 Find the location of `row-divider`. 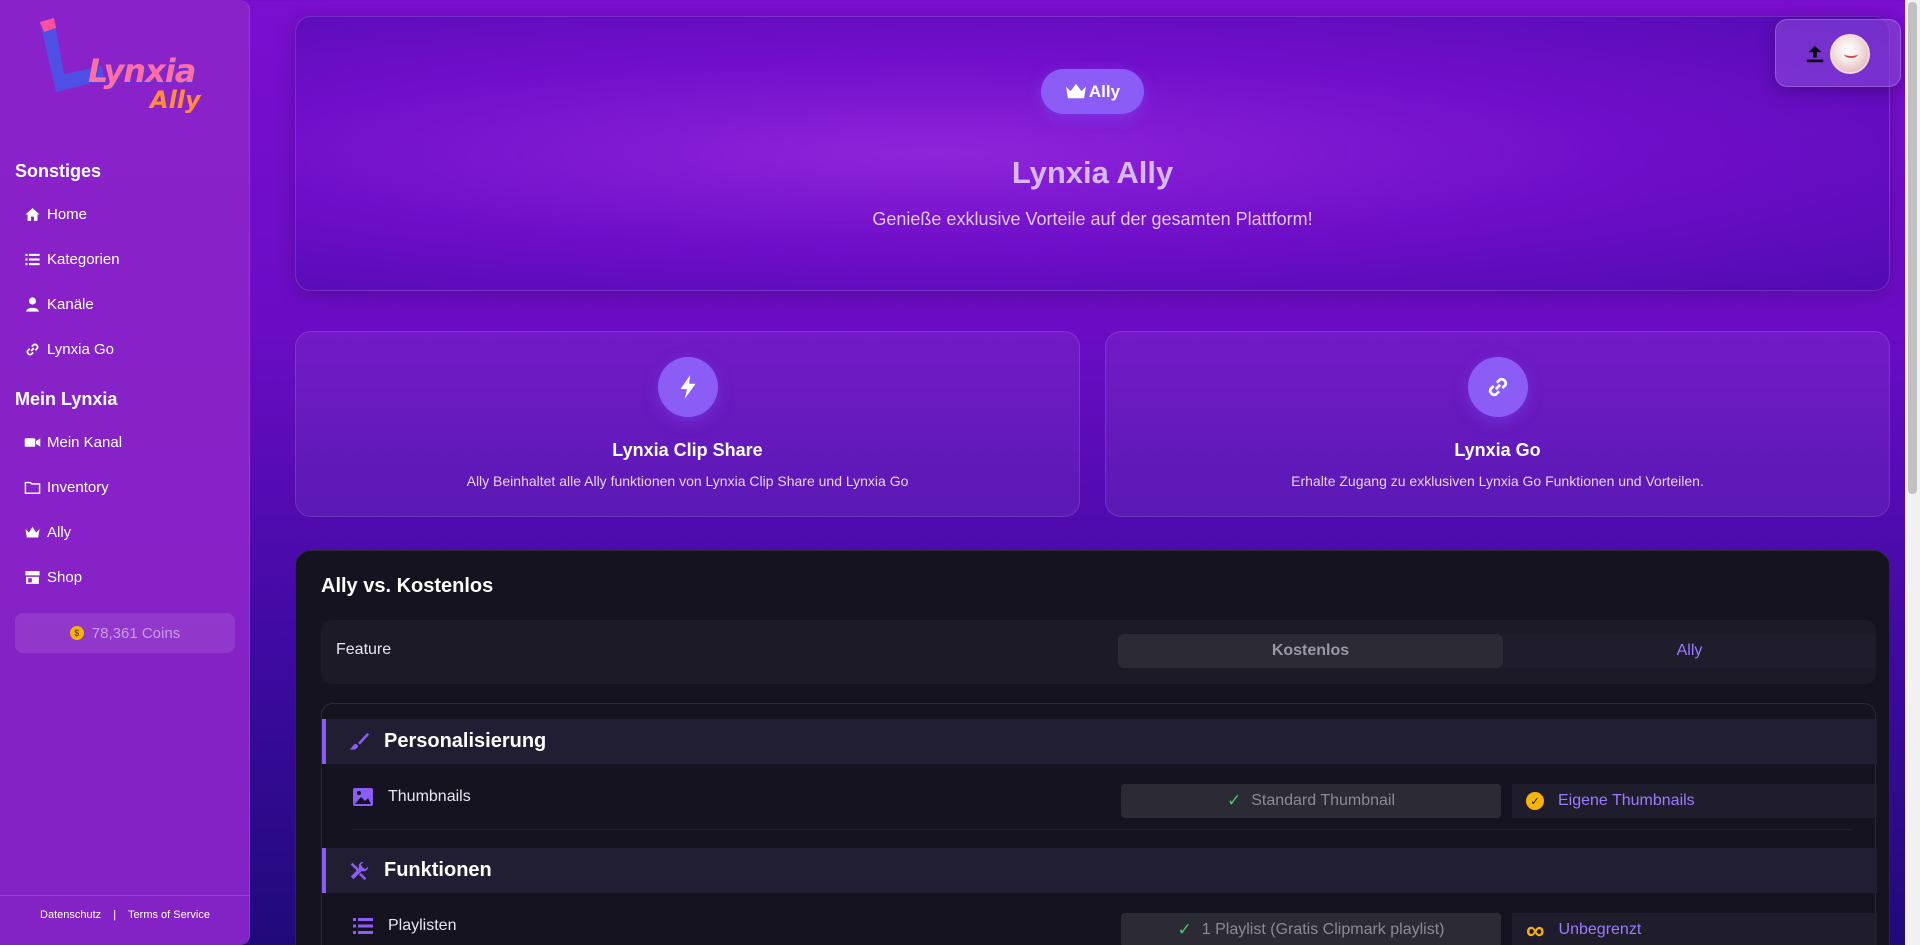

row-divider is located at coordinates (1102, 829).